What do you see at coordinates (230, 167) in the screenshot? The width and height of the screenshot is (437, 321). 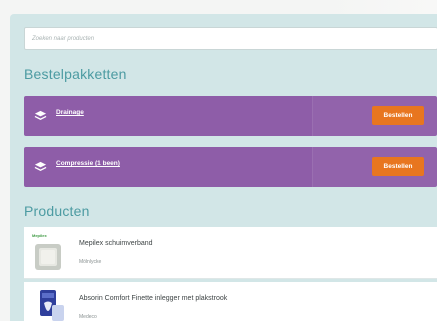 I see `package-row-compressie: Compressie (1 been) Bestellen` at bounding box center [230, 167].